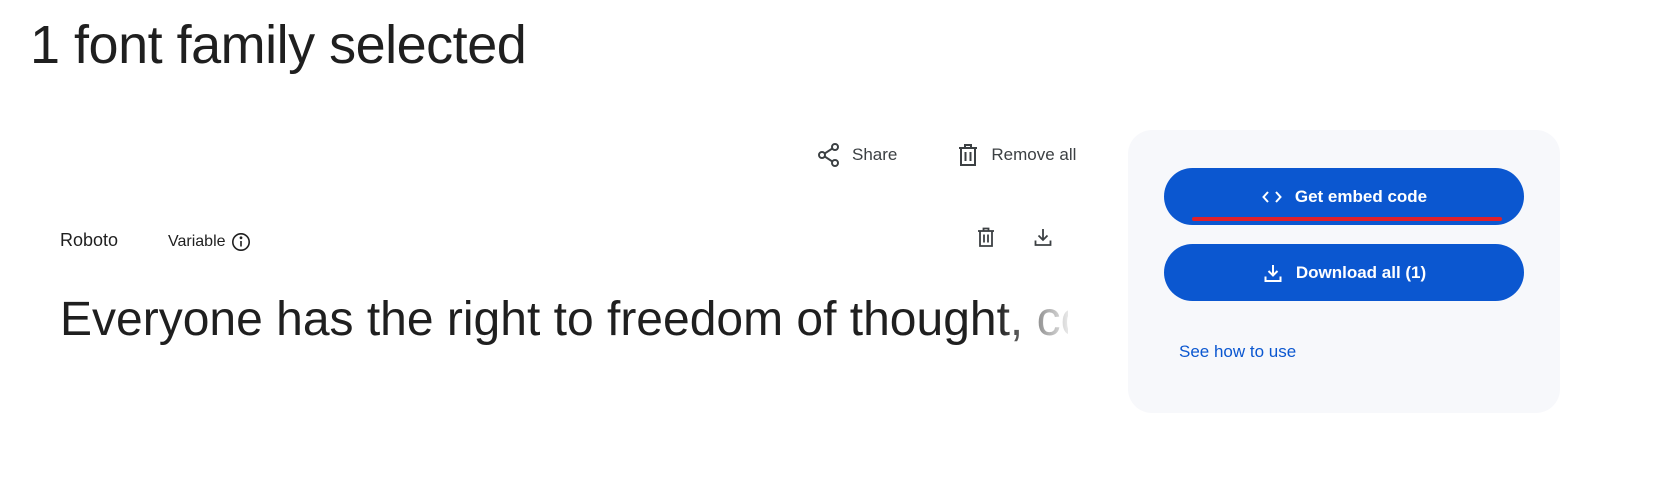 This screenshot has width=1660, height=502. I want to click on variable-badge: Variable, so click(209, 242).